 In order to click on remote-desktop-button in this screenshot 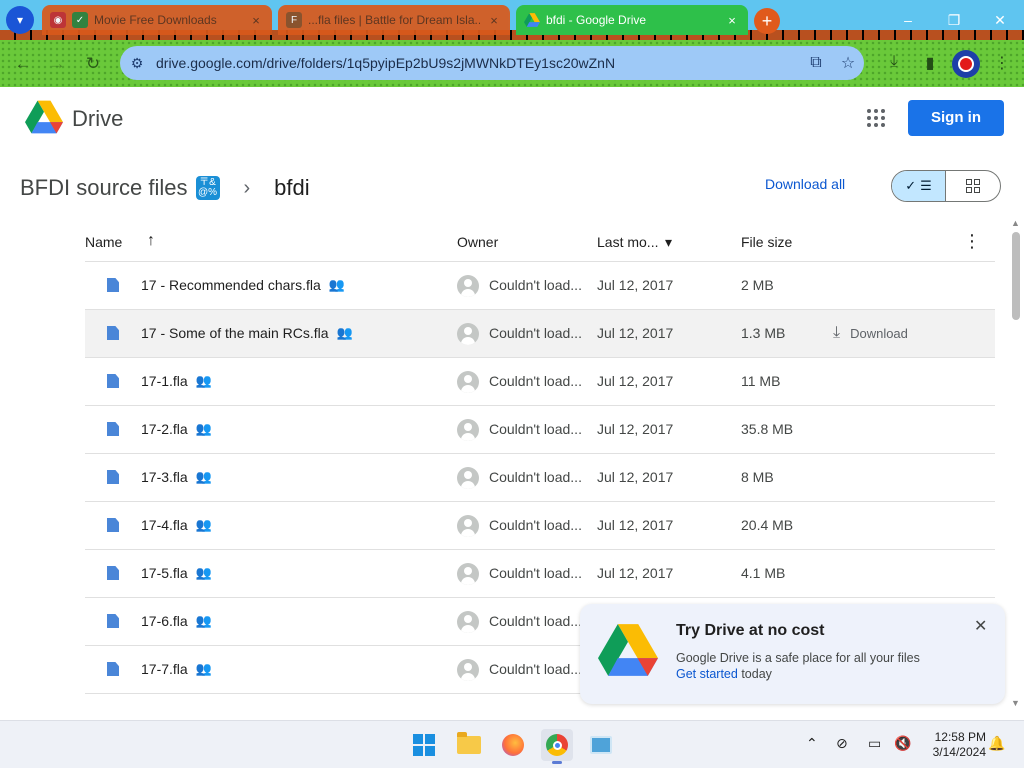, I will do `click(601, 745)`.